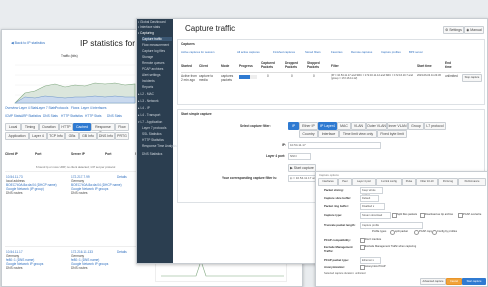  What do you see at coordinates (454, 281) in the screenshot?
I see `cancel-button: Cancel` at bounding box center [454, 281].